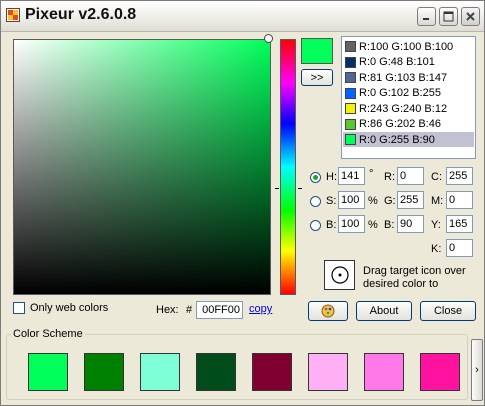  I want to click on web-colors-label: Only web colors, so click(69, 308).